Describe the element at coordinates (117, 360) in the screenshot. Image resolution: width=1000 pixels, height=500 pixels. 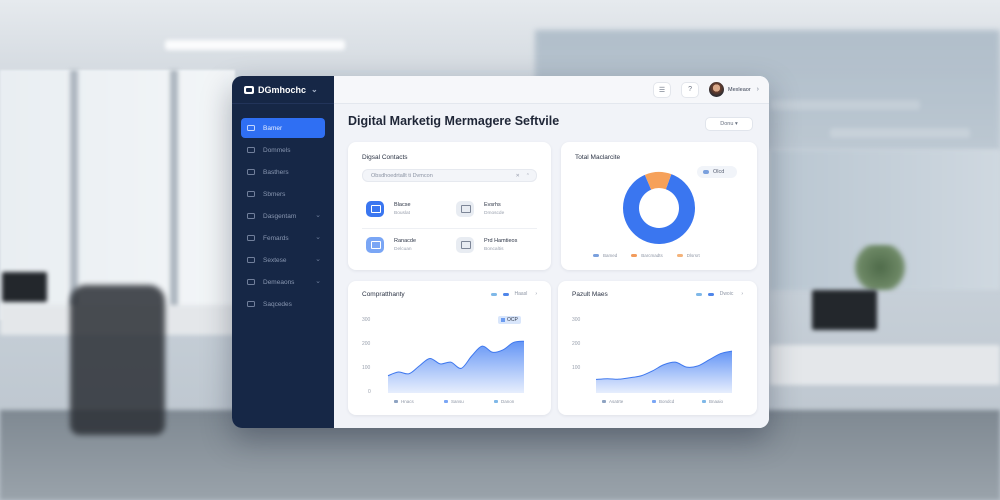
I see `office-chair` at that location.